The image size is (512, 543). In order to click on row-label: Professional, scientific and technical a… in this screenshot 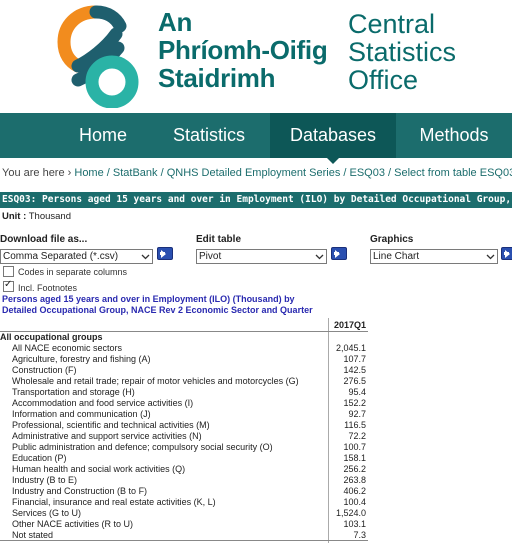, I will do `click(111, 425)`.